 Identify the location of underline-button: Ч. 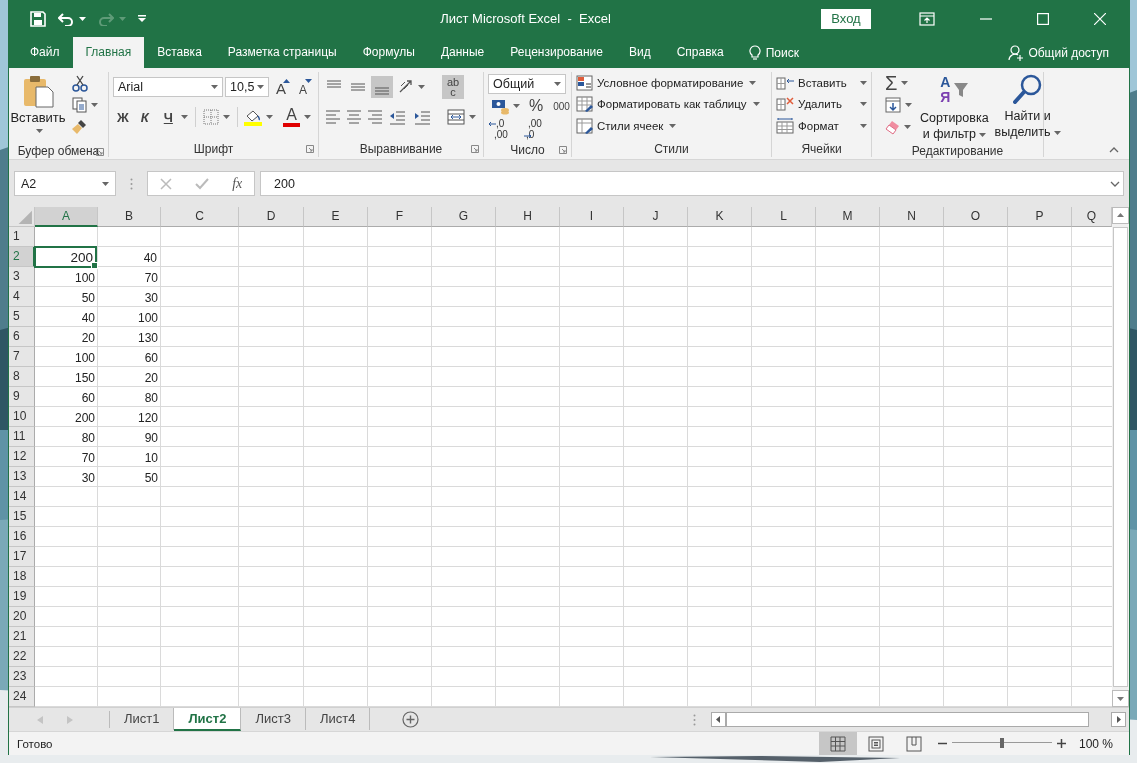
(168, 117).